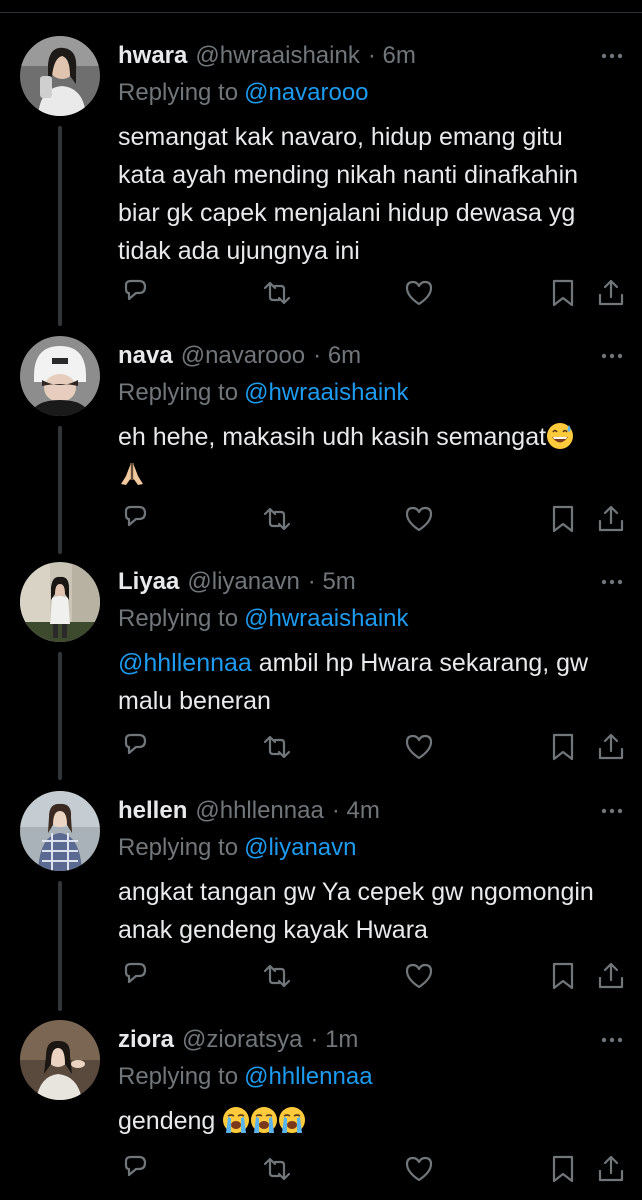  I want to click on handle: @hwraaishaink, so click(277, 56).